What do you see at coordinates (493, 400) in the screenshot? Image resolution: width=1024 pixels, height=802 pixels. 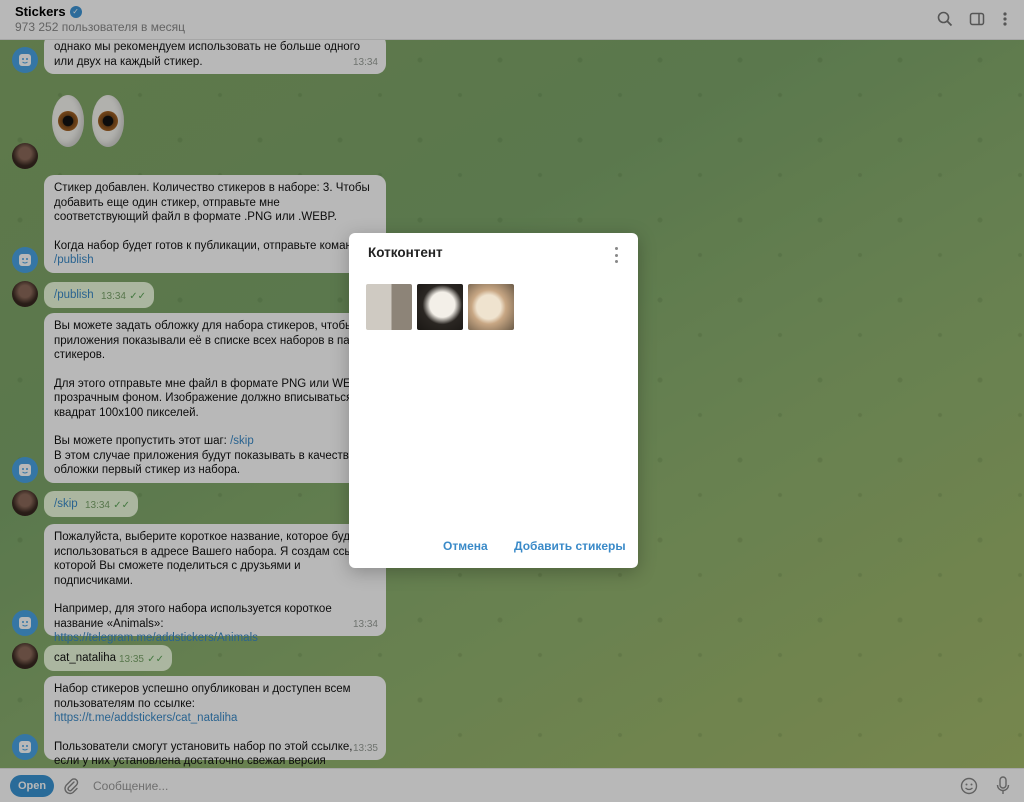 I see `sticker-set-dialog: Котконтент Отмена Добавить стикеры` at bounding box center [493, 400].